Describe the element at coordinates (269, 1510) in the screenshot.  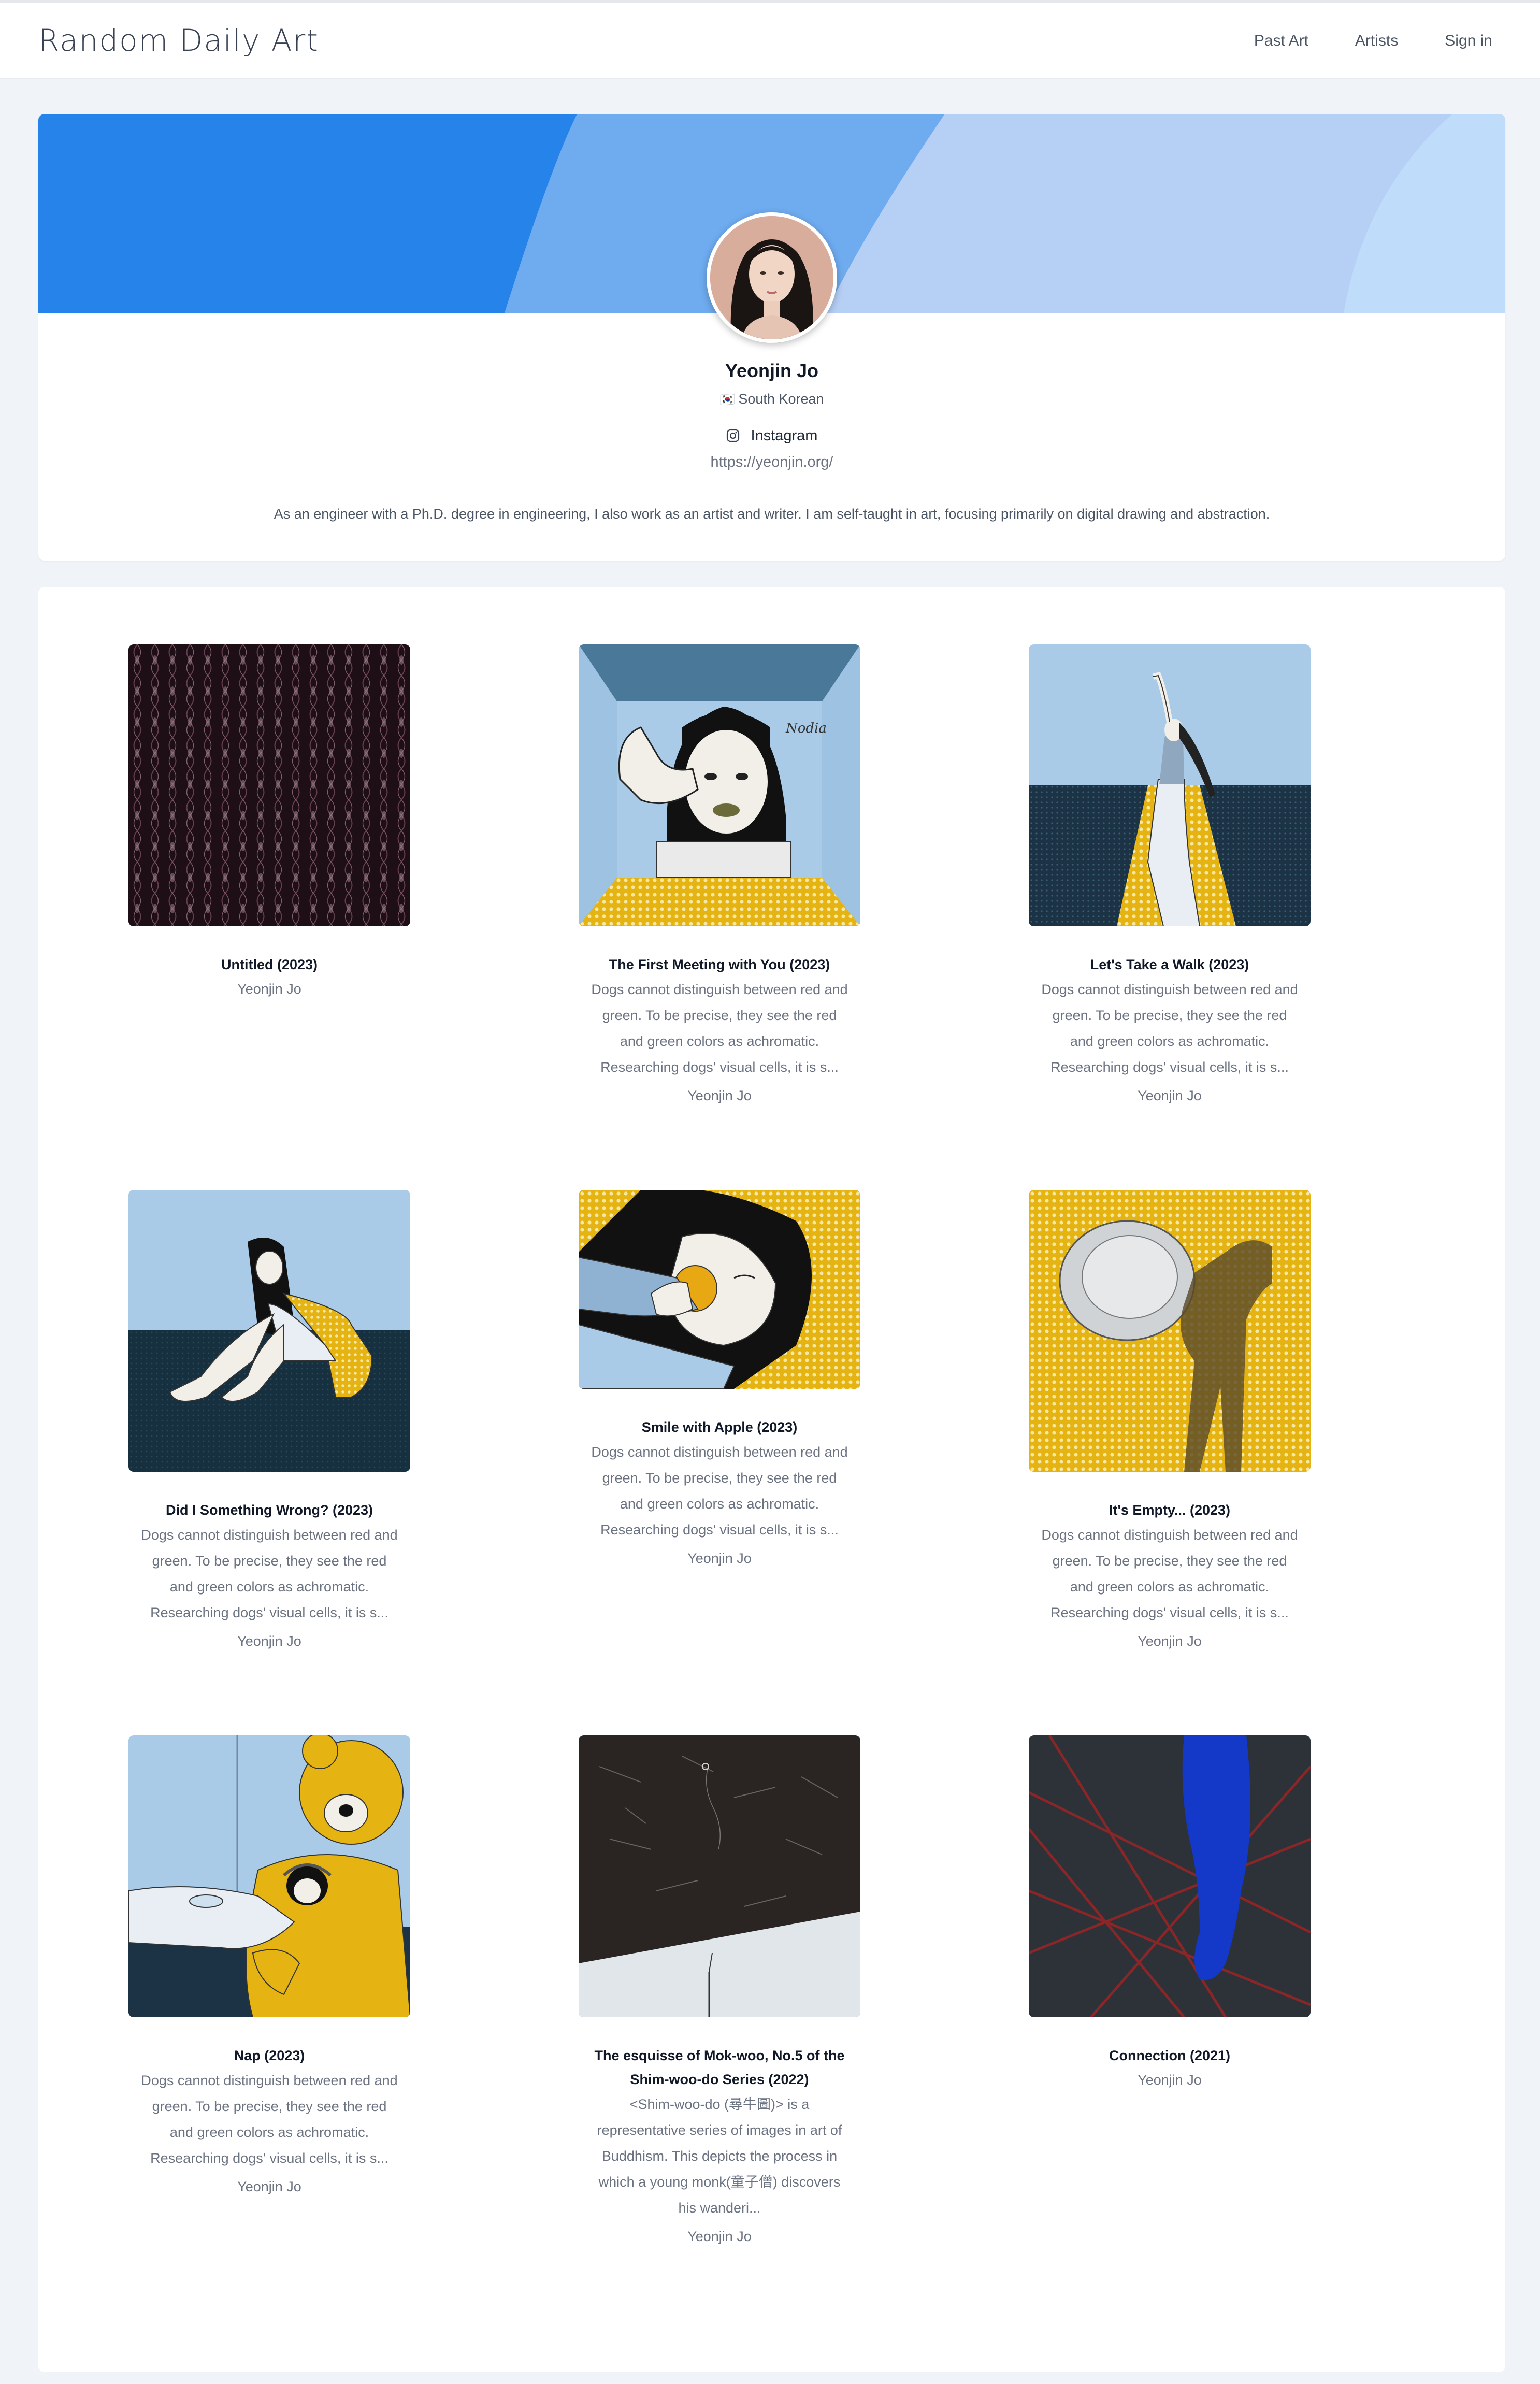
I see `artwork-title: Did I Something Wrong? (2023)` at that location.